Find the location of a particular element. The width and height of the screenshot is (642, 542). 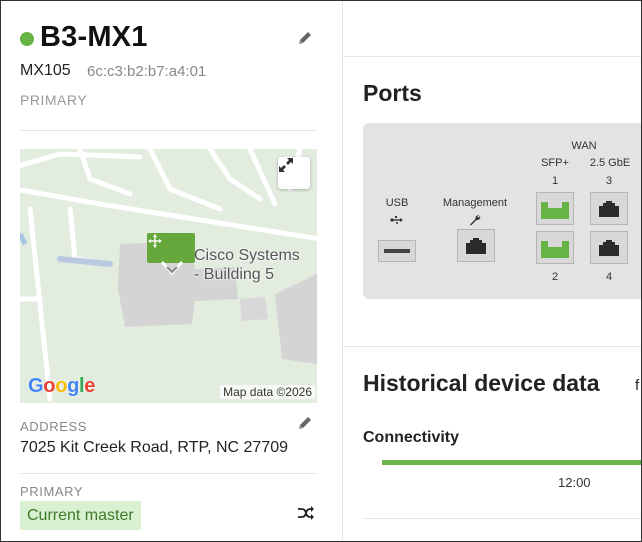

management-port is located at coordinates (476, 245).